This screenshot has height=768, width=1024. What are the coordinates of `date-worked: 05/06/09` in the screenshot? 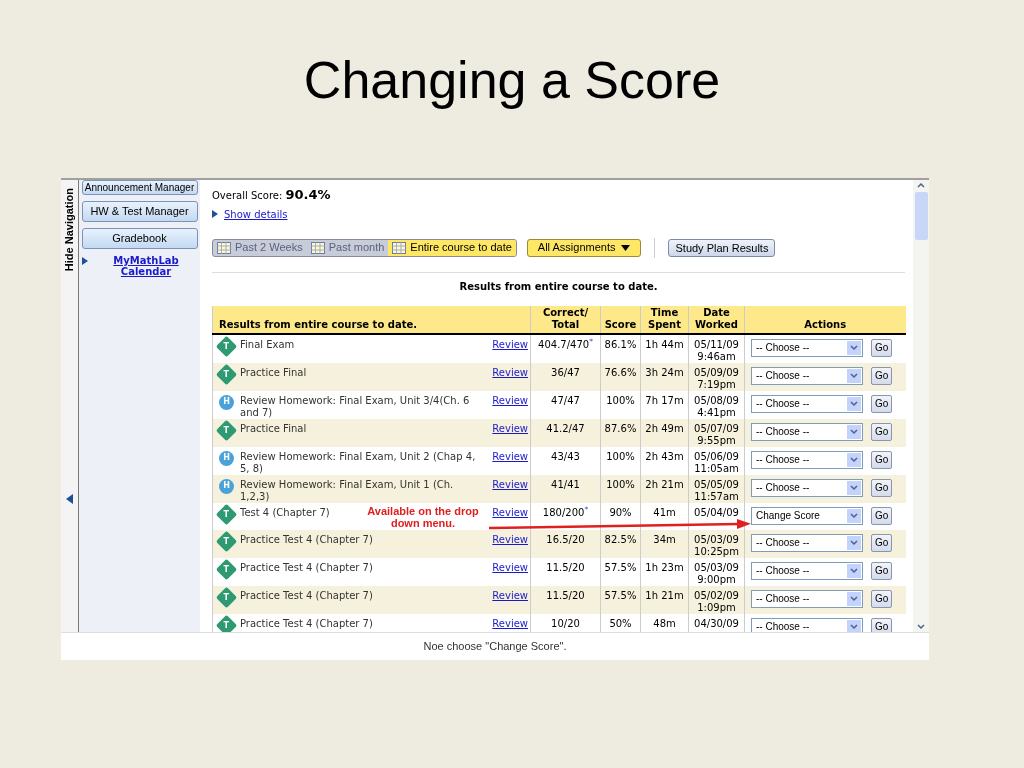 It's located at (716, 456).